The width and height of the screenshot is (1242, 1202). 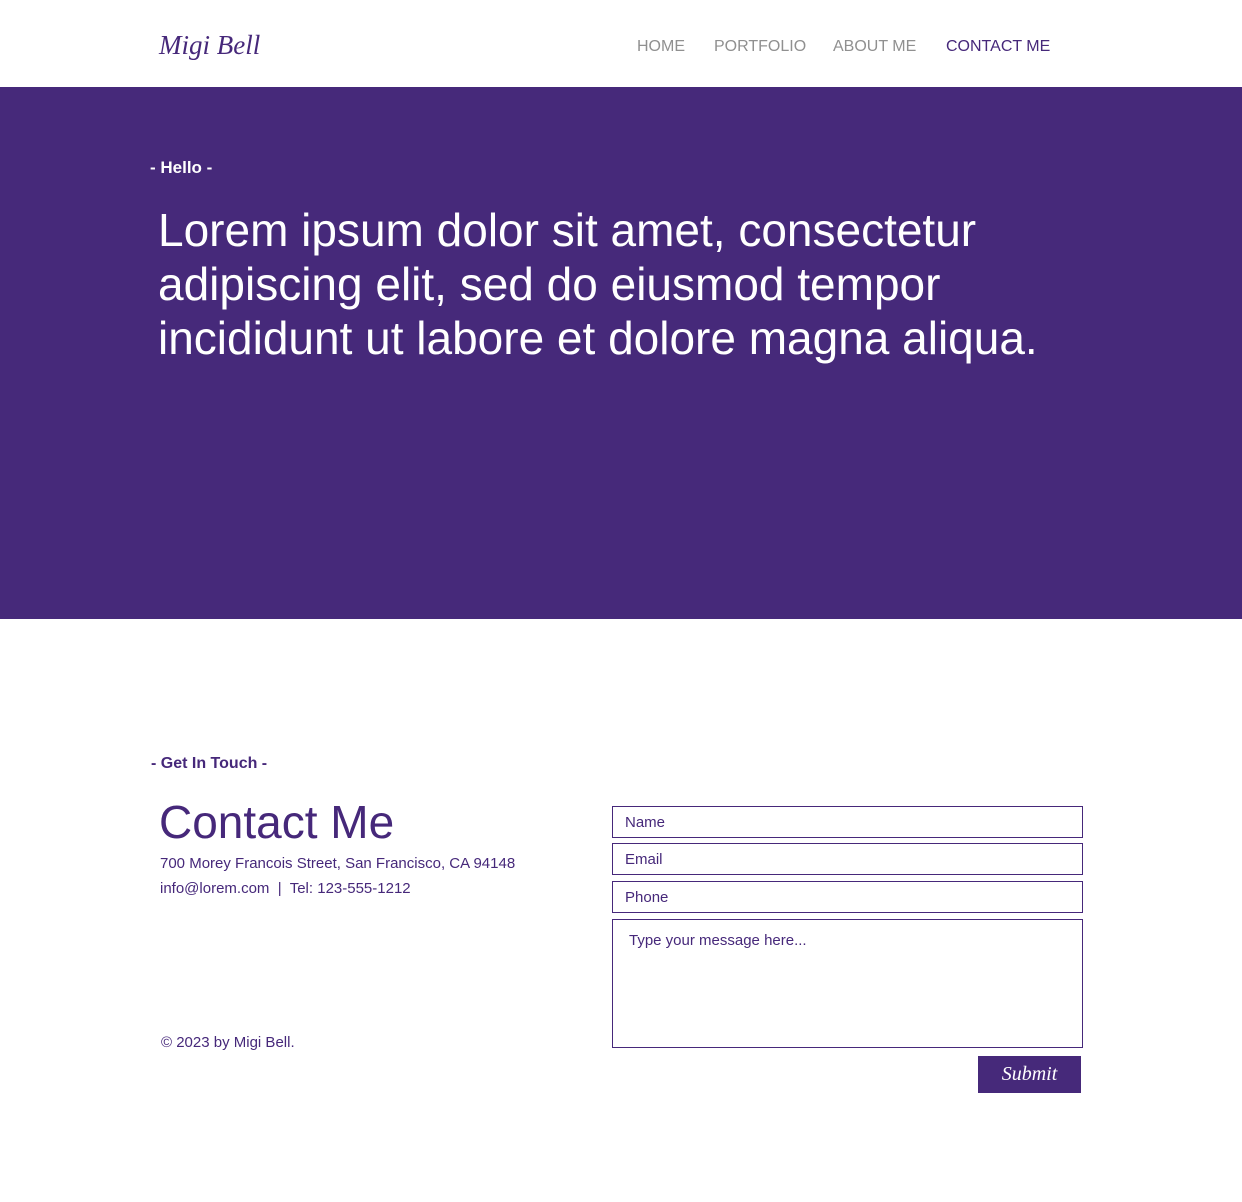 I want to click on email-field, so click(x=847, y=859).